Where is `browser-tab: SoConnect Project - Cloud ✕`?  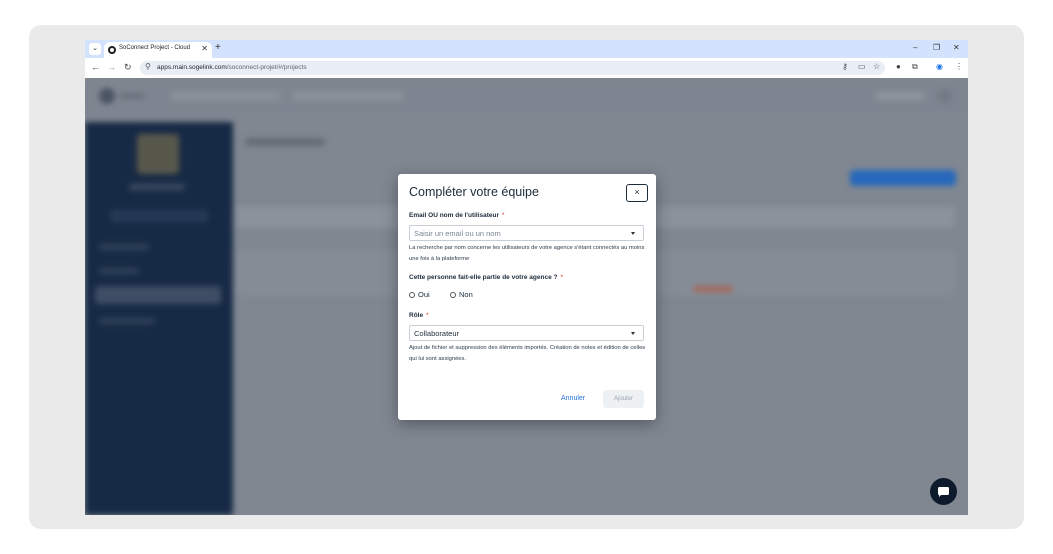 browser-tab: SoConnect Project - Cloud ✕ is located at coordinates (158, 50).